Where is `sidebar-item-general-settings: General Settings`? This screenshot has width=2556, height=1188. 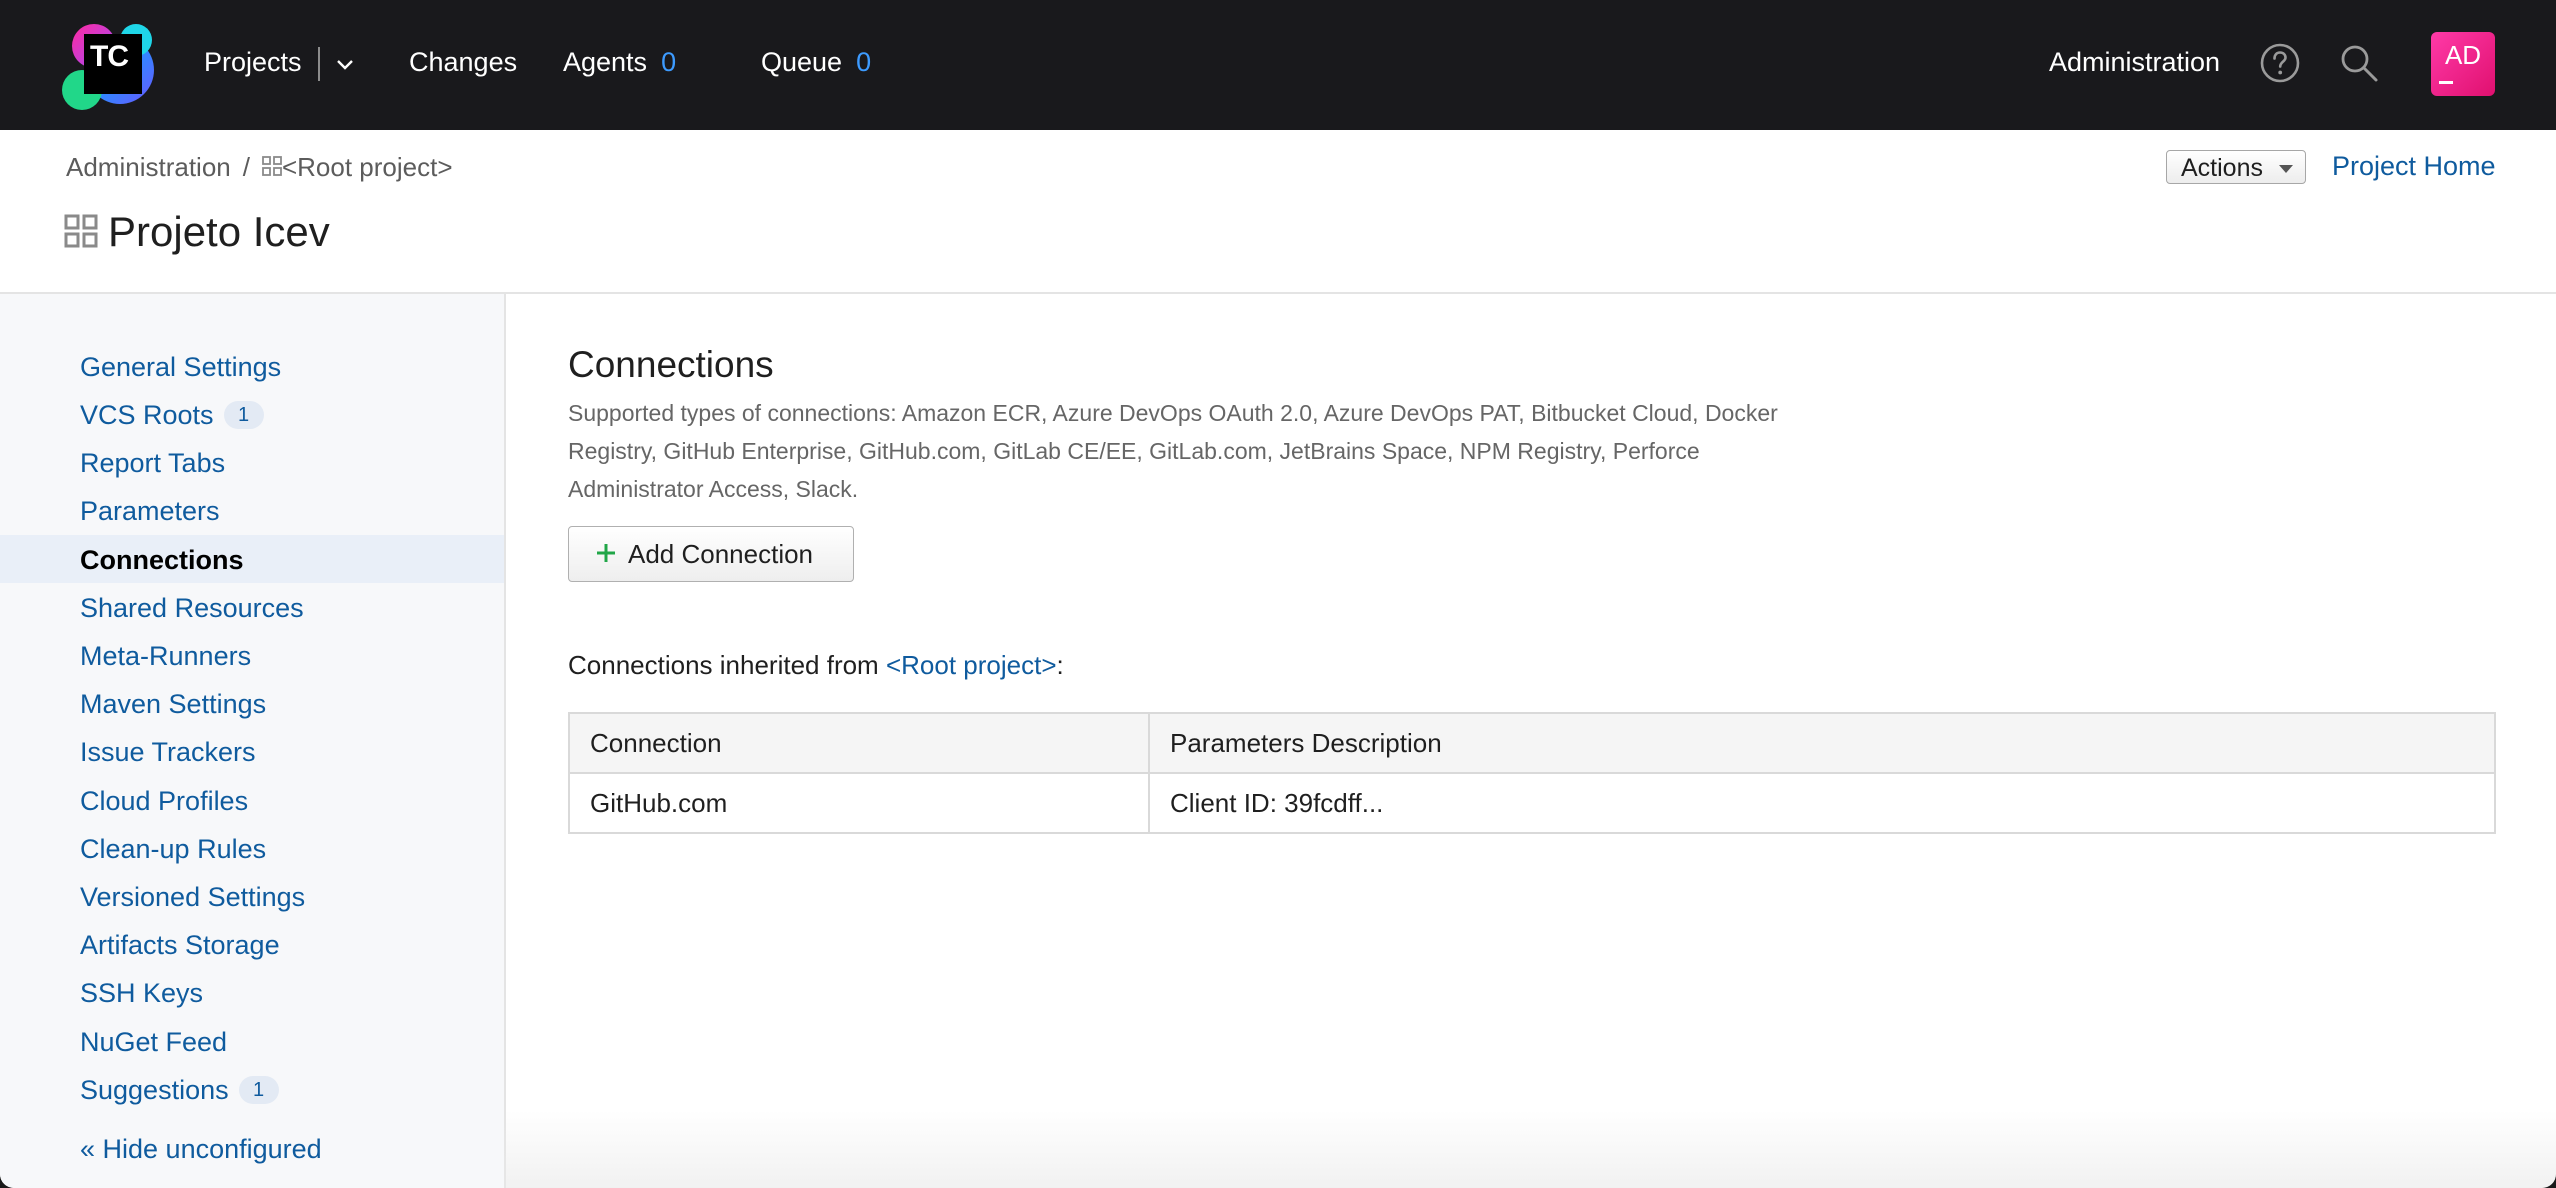 sidebar-item-general-settings: General Settings is located at coordinates (180, 367).